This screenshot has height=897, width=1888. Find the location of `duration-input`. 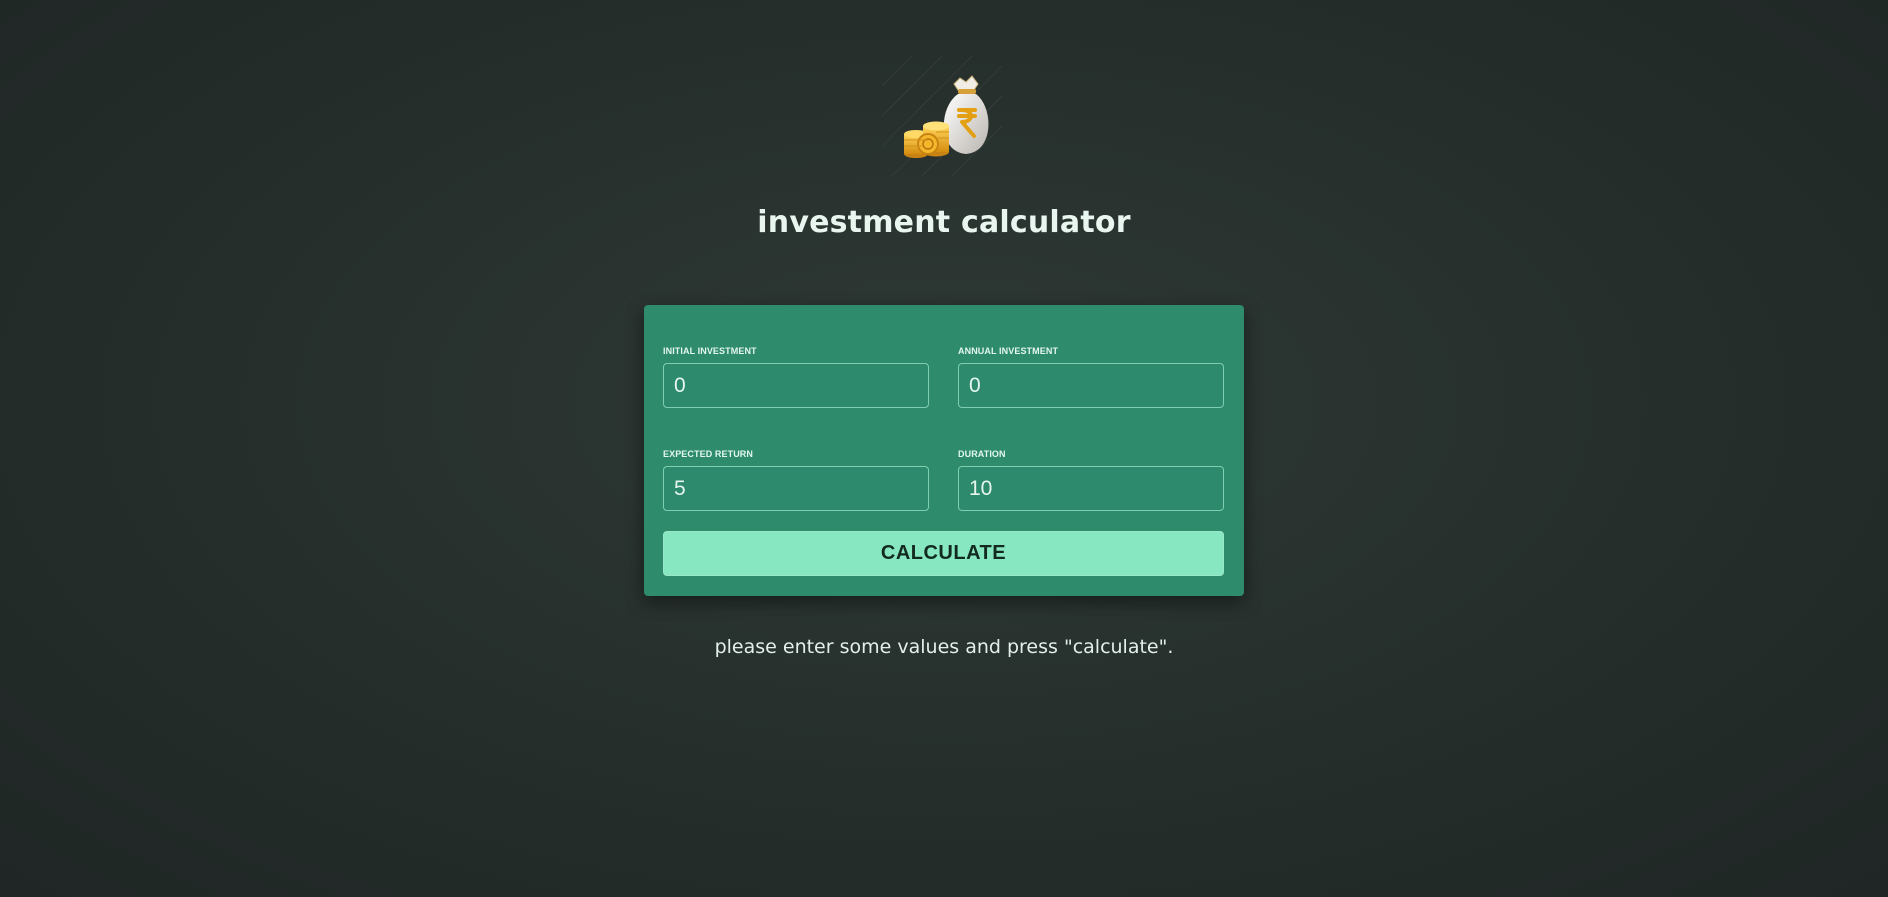

duration-input is located at coordinates (1091, 488).